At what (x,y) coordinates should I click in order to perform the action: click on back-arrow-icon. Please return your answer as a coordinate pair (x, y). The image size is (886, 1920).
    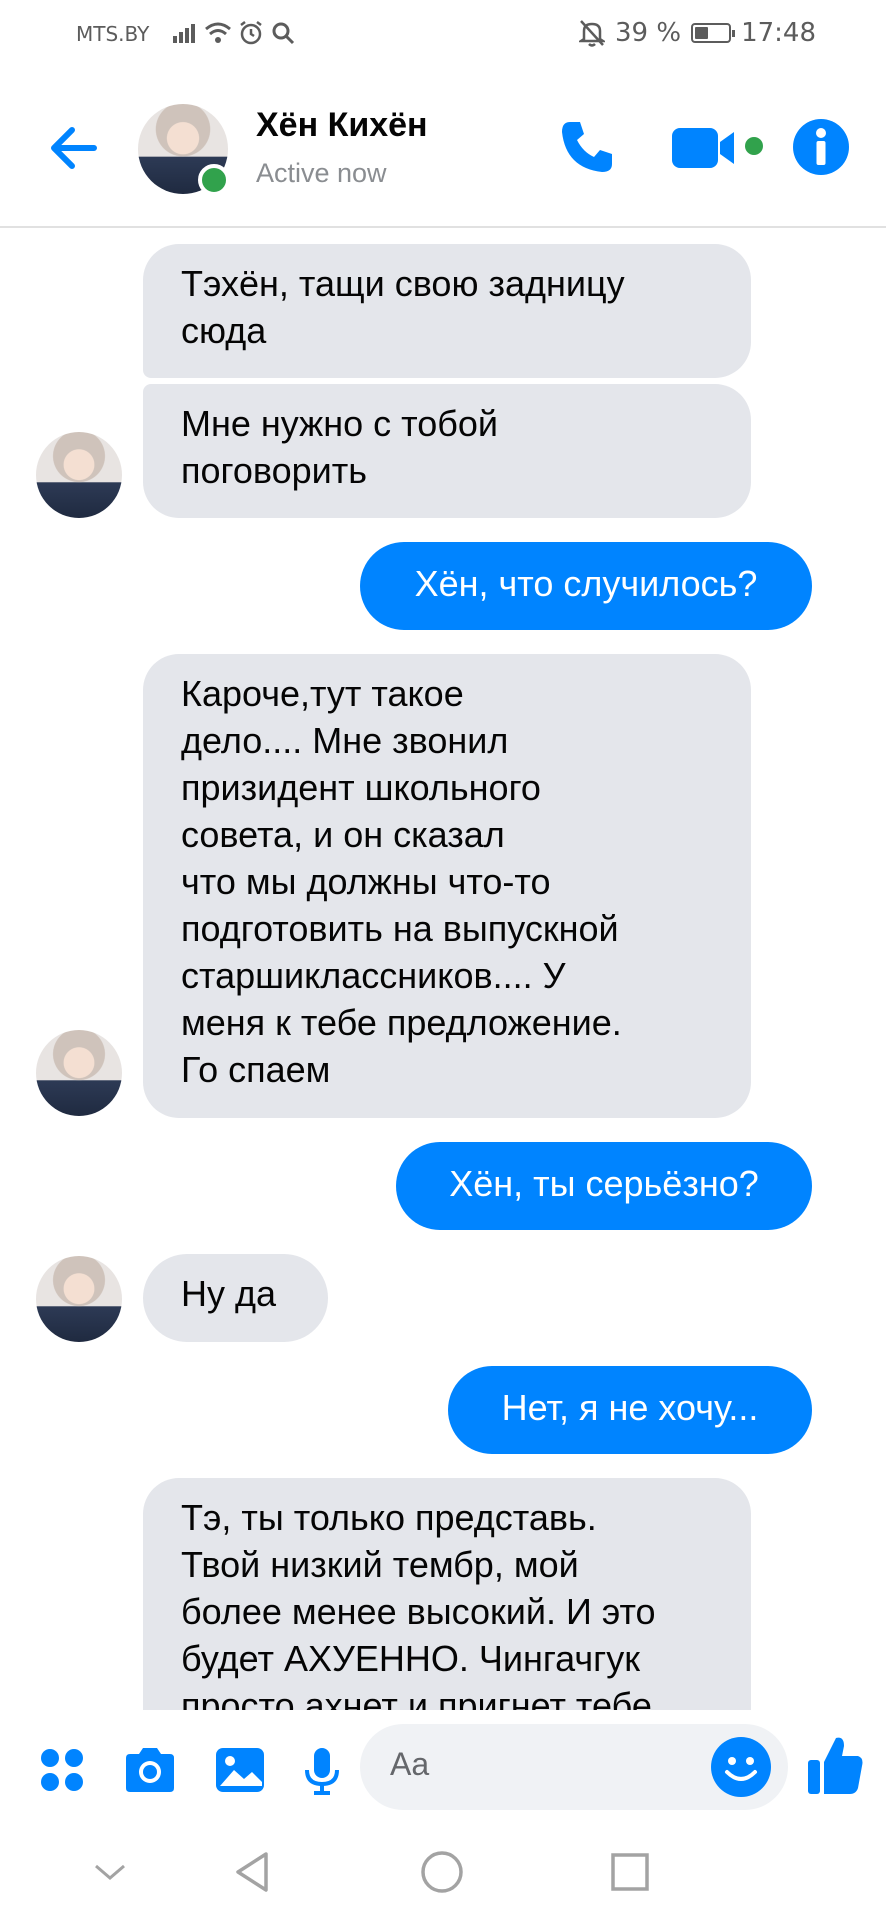
    Looking at the image, I should click on (74, 148).